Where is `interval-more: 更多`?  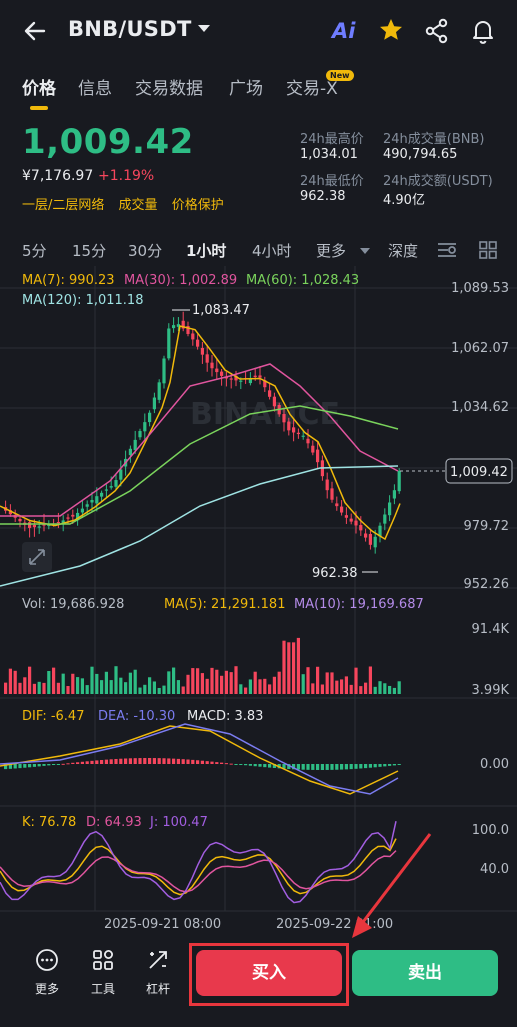
interval-more: 更多 is located at coordinates (331, 250).